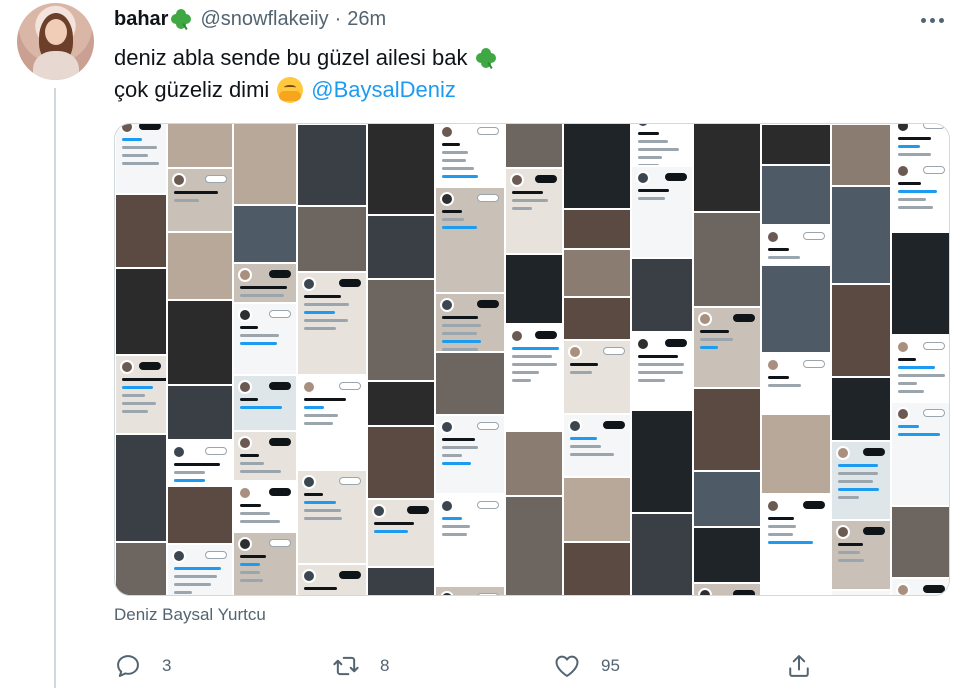 This screenshot has width=975, height=688. Describe the element at coordinates (486, 58) in the screenshot. I see `four-leaf-clover-icon` at that location.